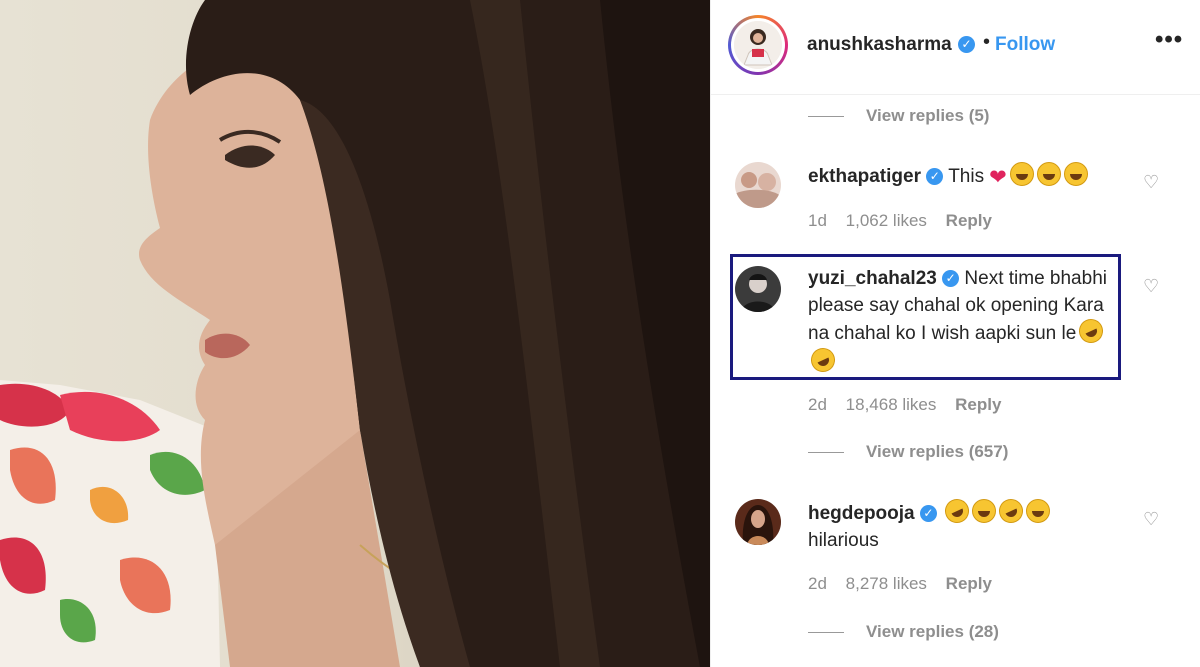 The width and height of the screenshot is (1200, 667). Describe the element at coordinates (1025, 45) in the screenshot. I see `follow-button: Follow` at that location.